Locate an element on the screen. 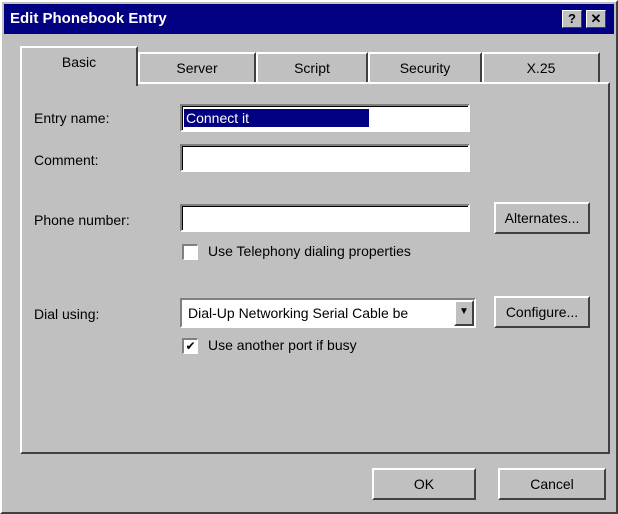  tab-basic: Basic is located at coordinates (79, 66).